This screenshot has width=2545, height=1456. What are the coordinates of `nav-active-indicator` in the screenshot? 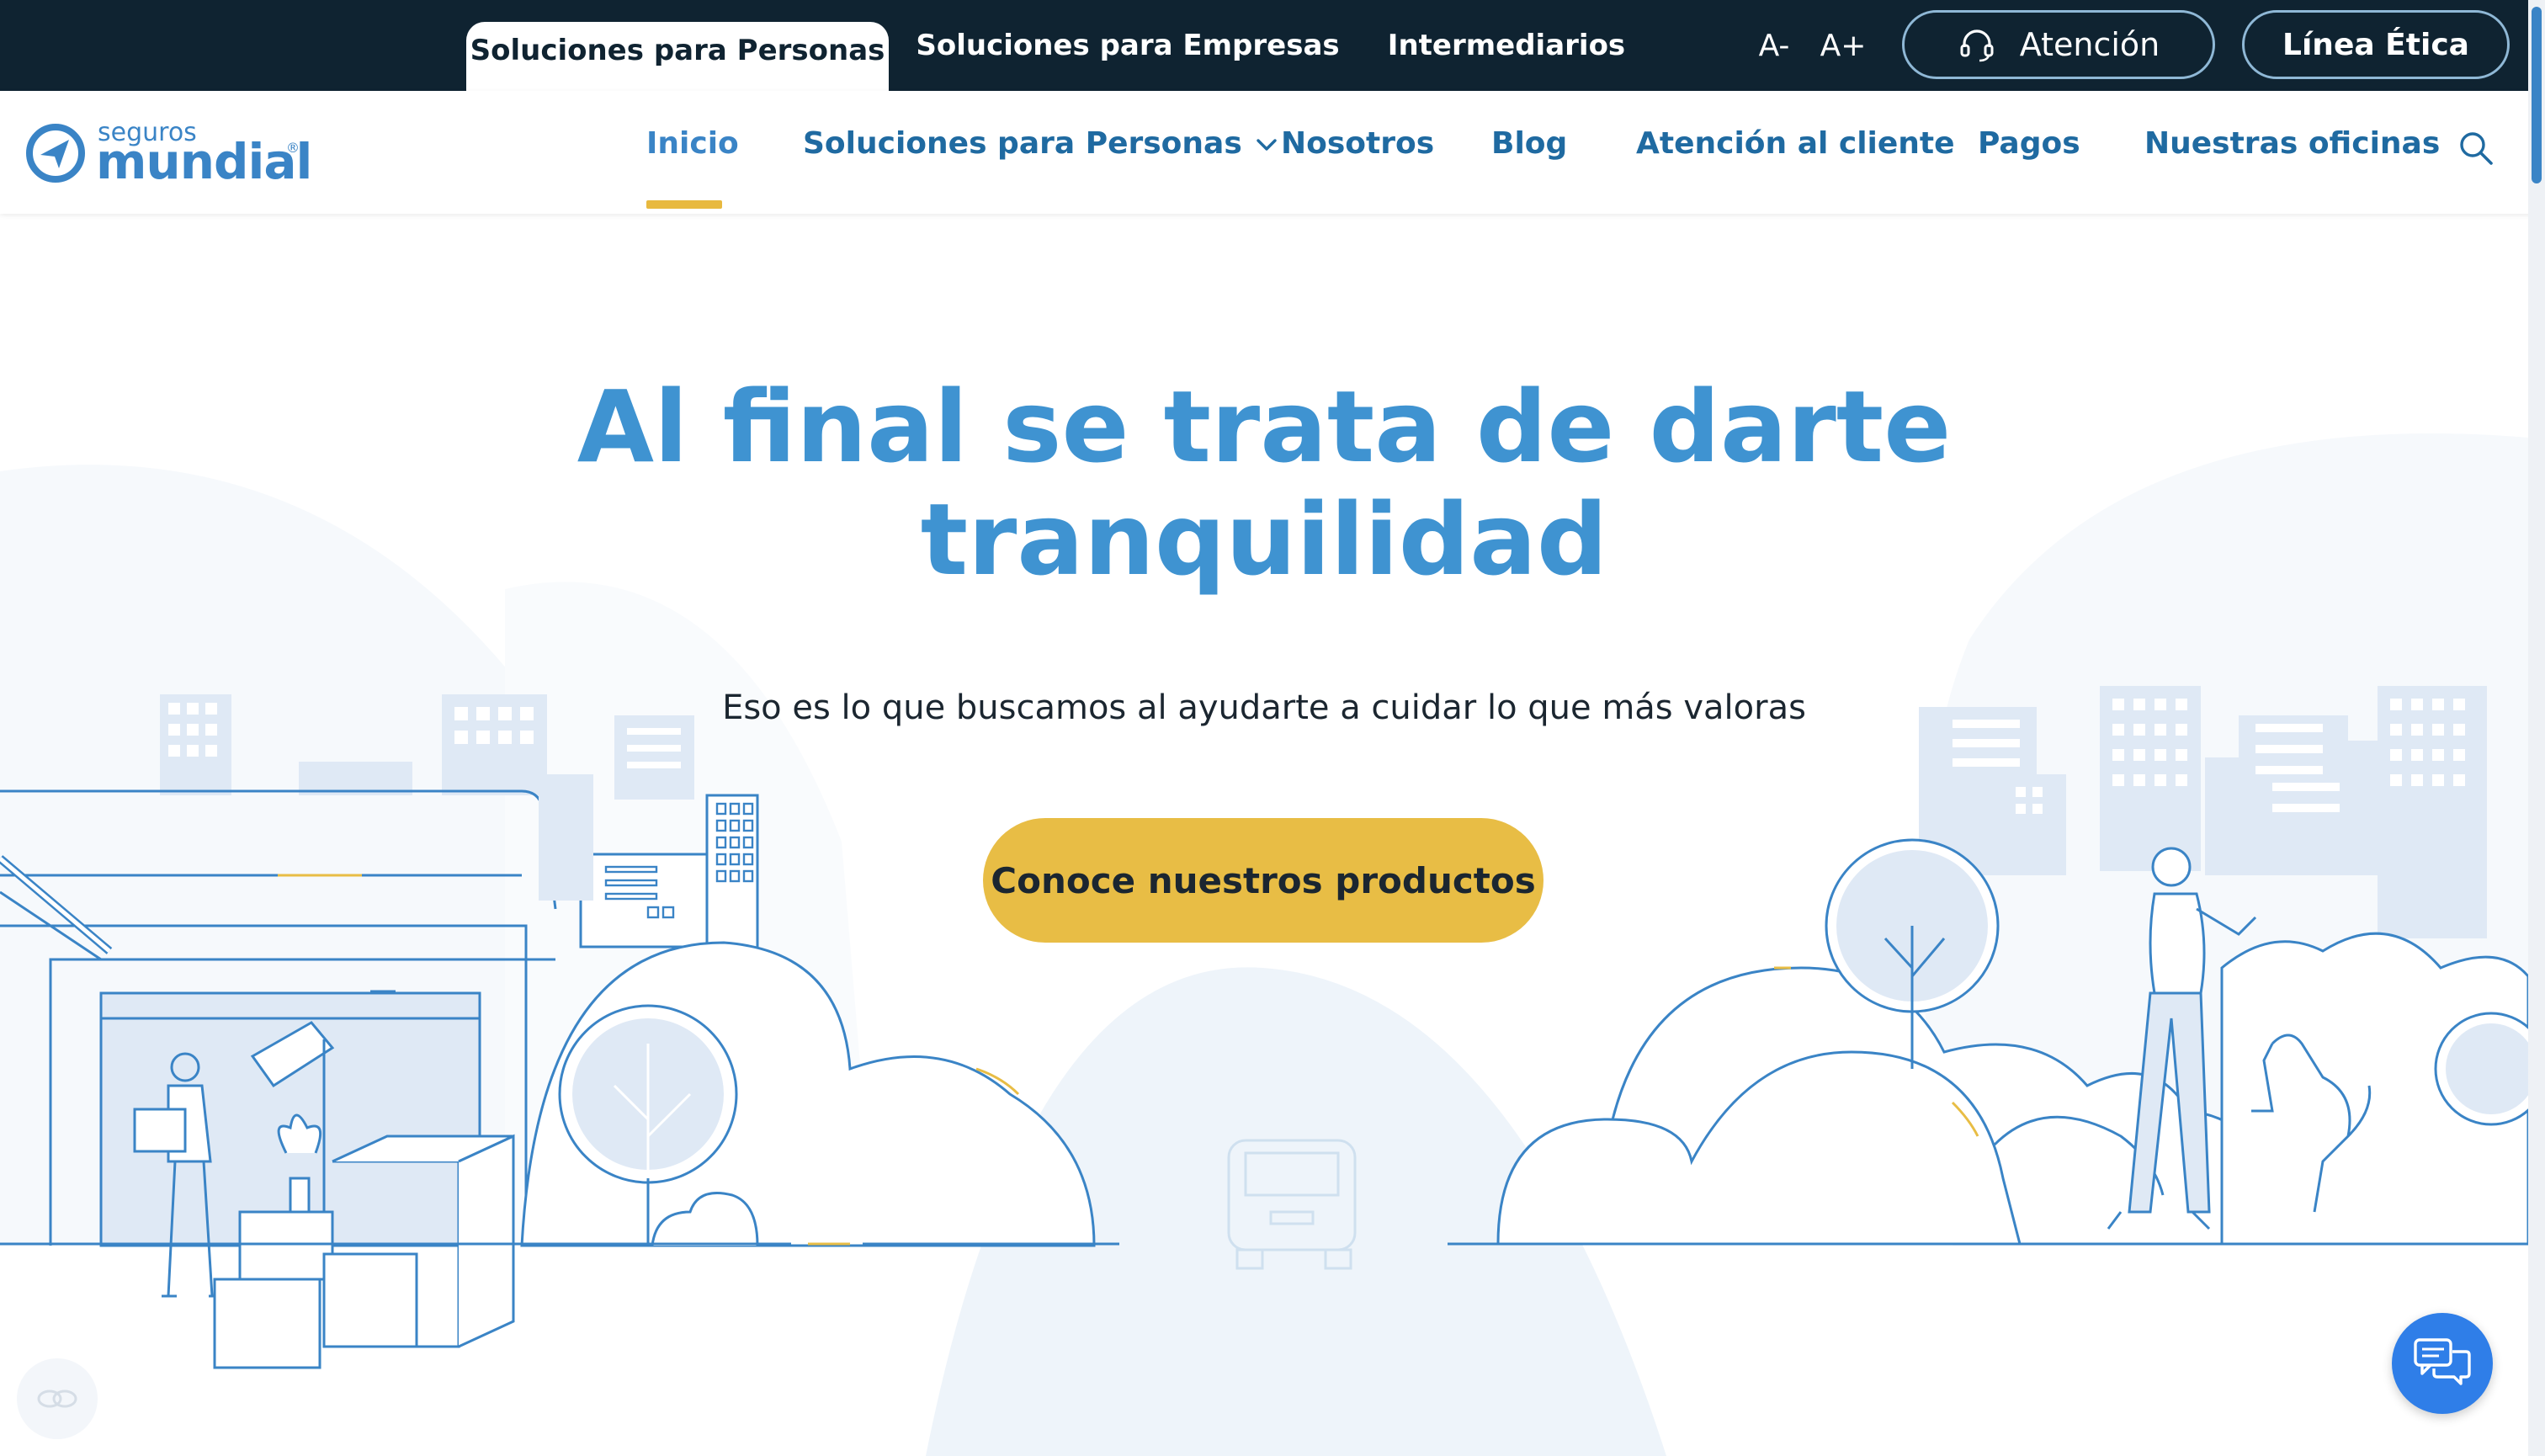 It's located at (684, 204).